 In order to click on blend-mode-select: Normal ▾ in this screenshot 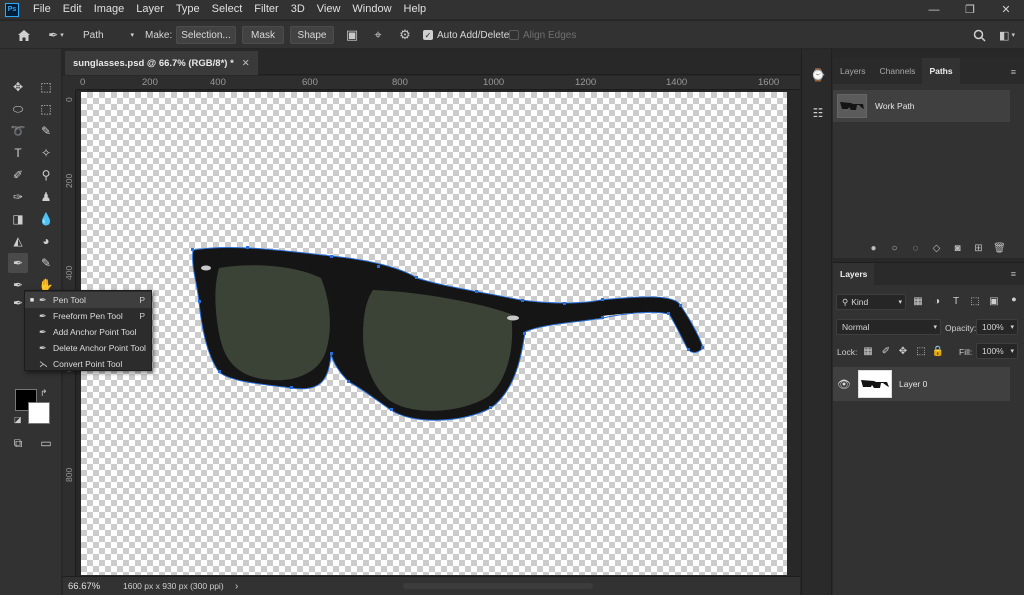, I will do `click(888, 327)`.